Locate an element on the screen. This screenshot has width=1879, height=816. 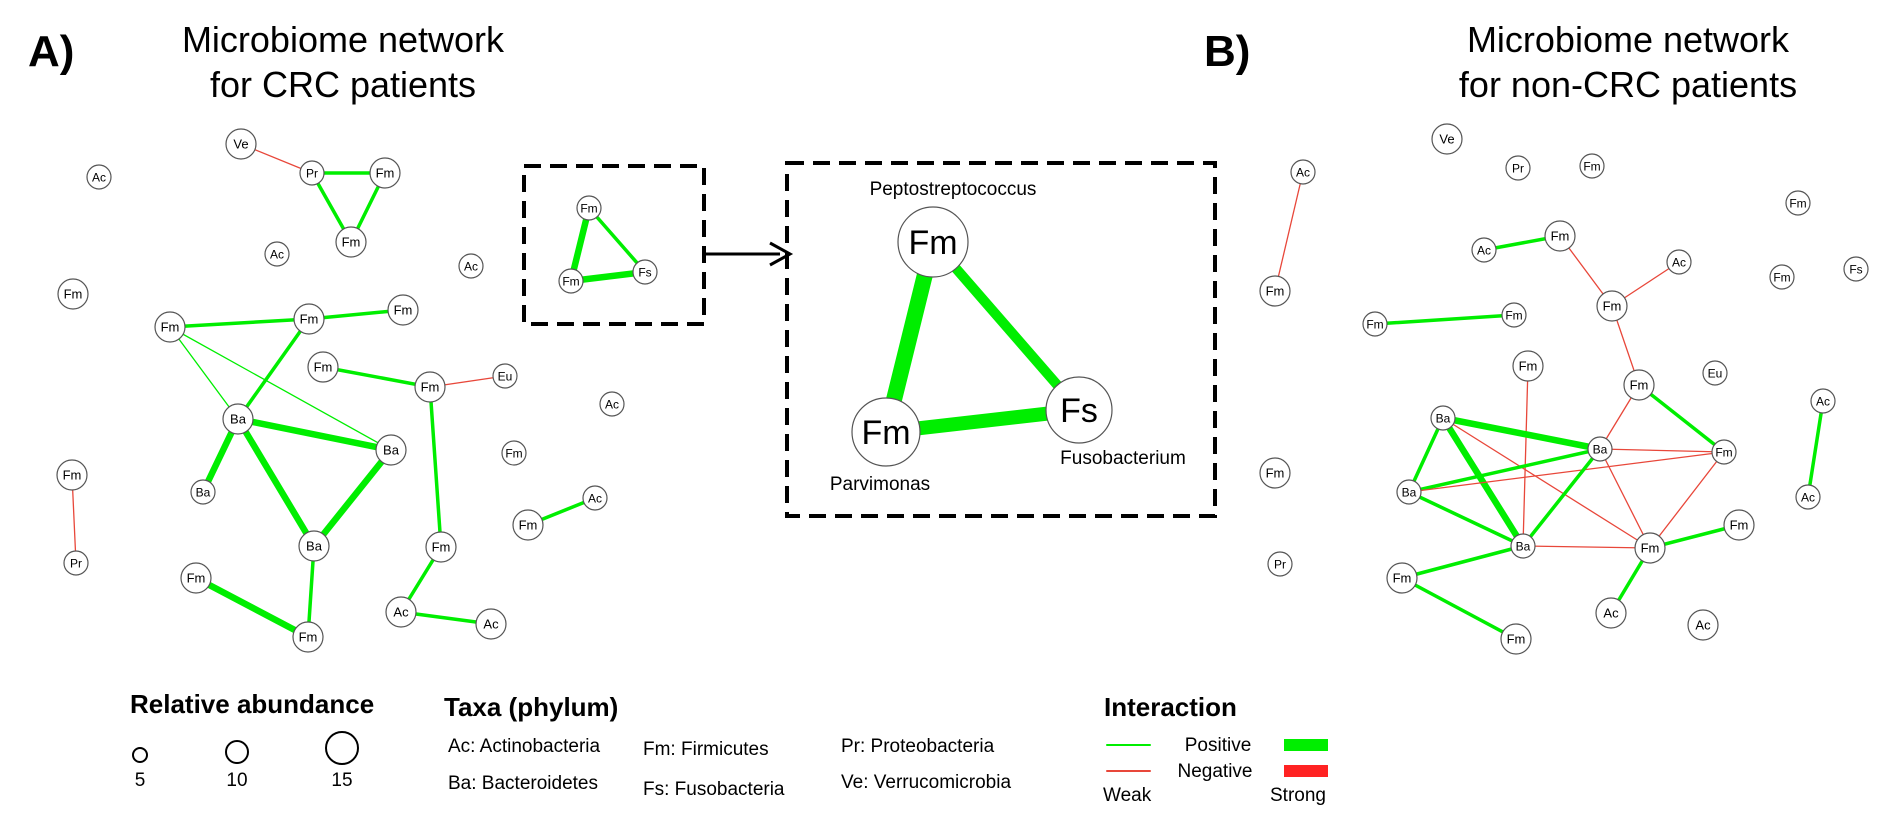
net-b-edge-b29-b32 is located at coordinates (1459, 608).